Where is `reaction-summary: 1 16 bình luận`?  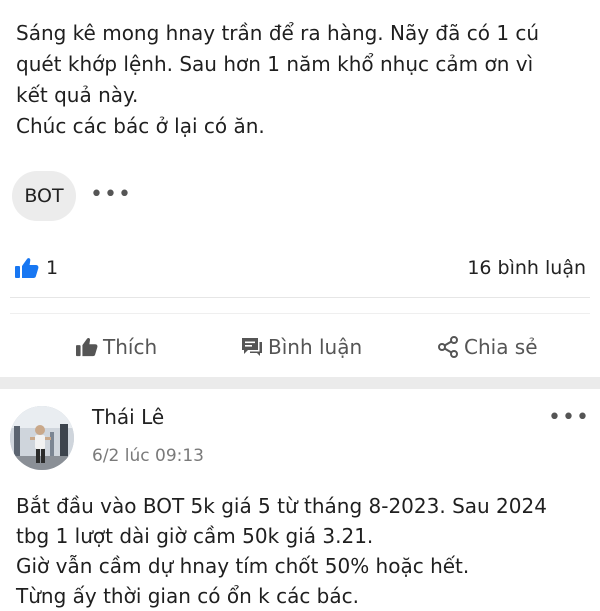 reaction-summary: 1 16 bình luận is located at coordinates (300, 268).